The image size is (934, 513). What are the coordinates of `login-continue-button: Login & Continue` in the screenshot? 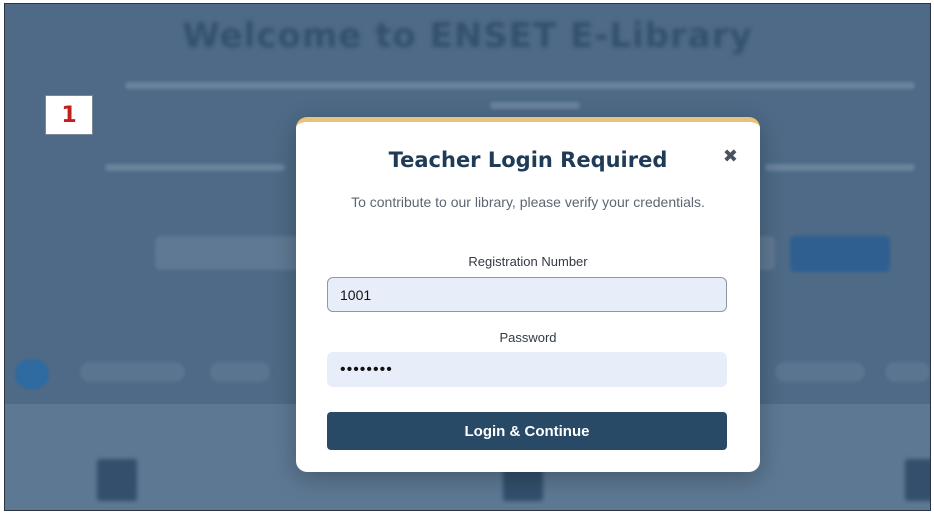 It's located at (527, 431).